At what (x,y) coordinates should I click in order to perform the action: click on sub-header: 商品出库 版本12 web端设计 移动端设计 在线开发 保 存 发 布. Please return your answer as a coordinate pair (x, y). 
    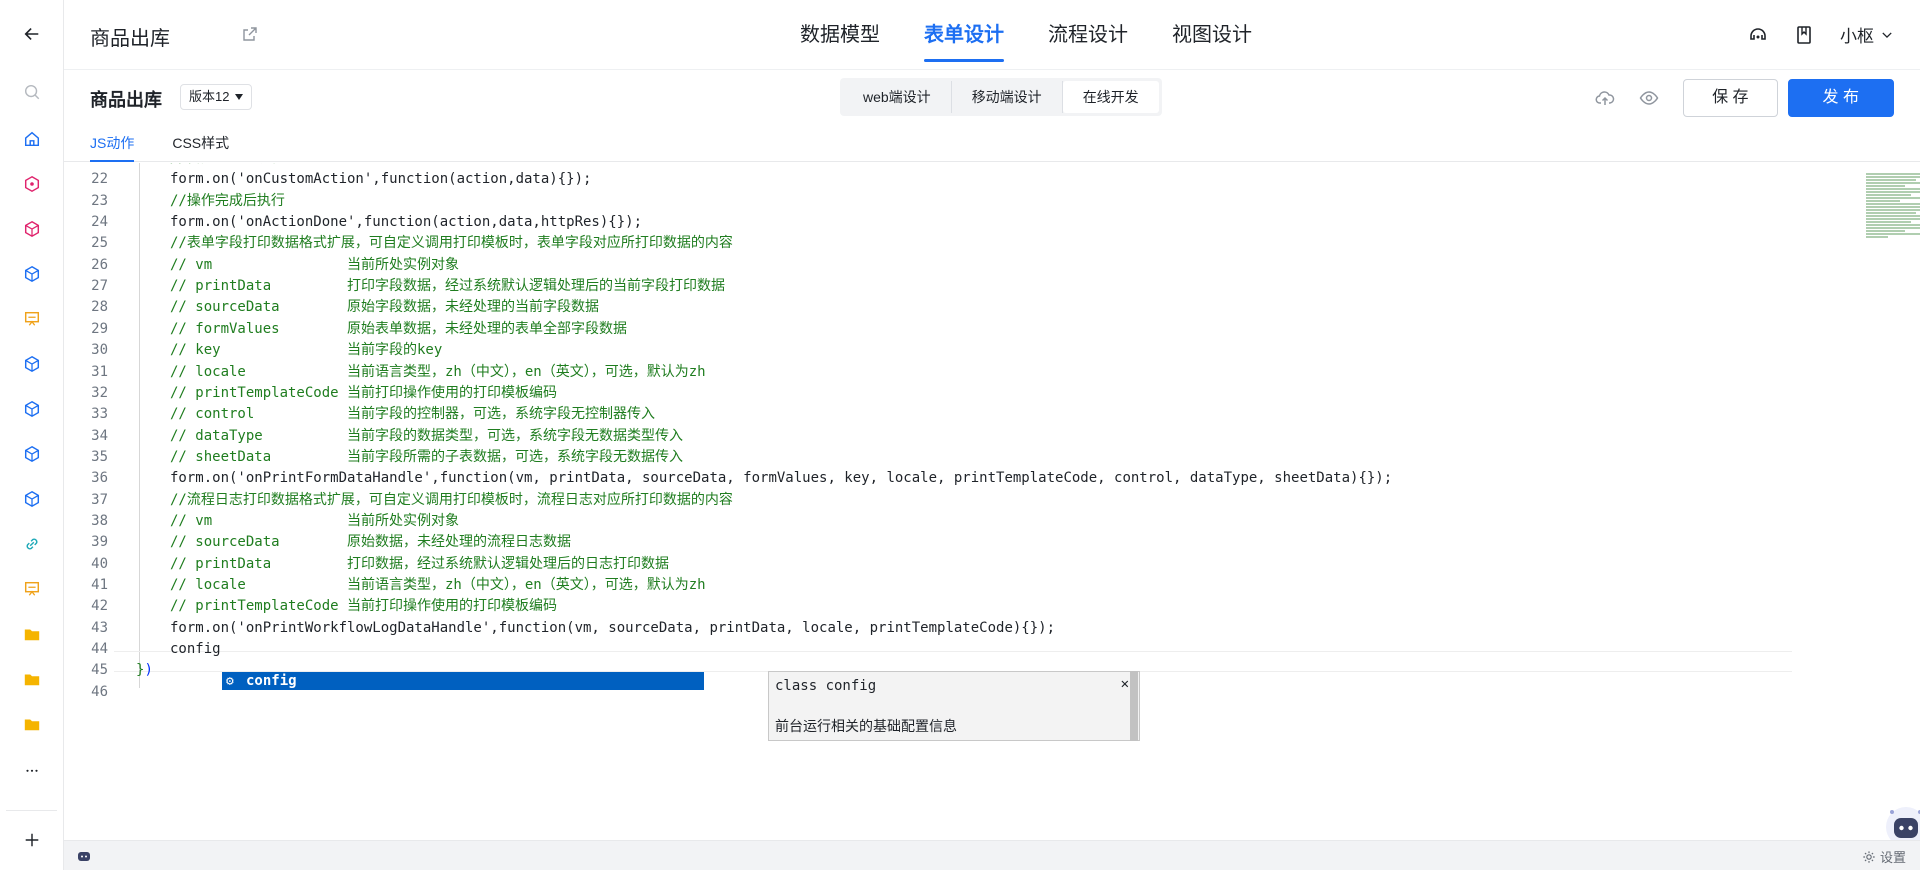
    Looking at the image, I should click on (992, 98).